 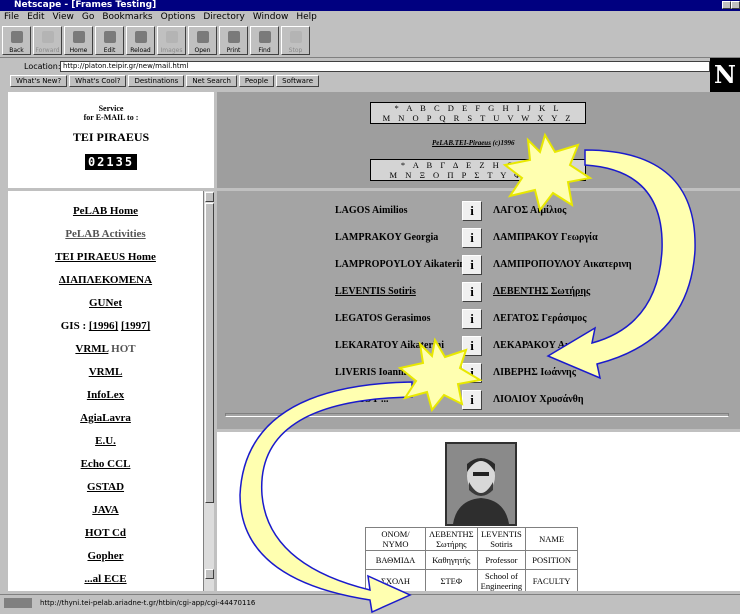 What do you see at coordinates (105, 487) in the screenshot?
I see `nav-gstad: GSTAD` at bounding box center [105, 487].